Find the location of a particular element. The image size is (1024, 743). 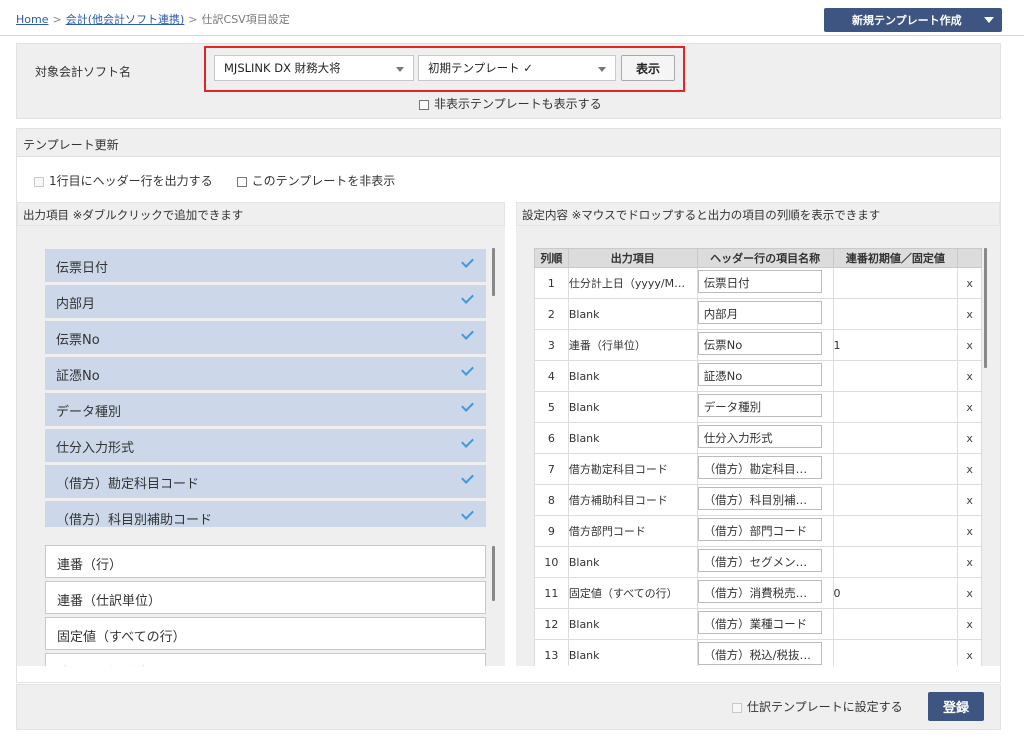

selected-output-item: 伝票No is located at coordinates (265, 337).